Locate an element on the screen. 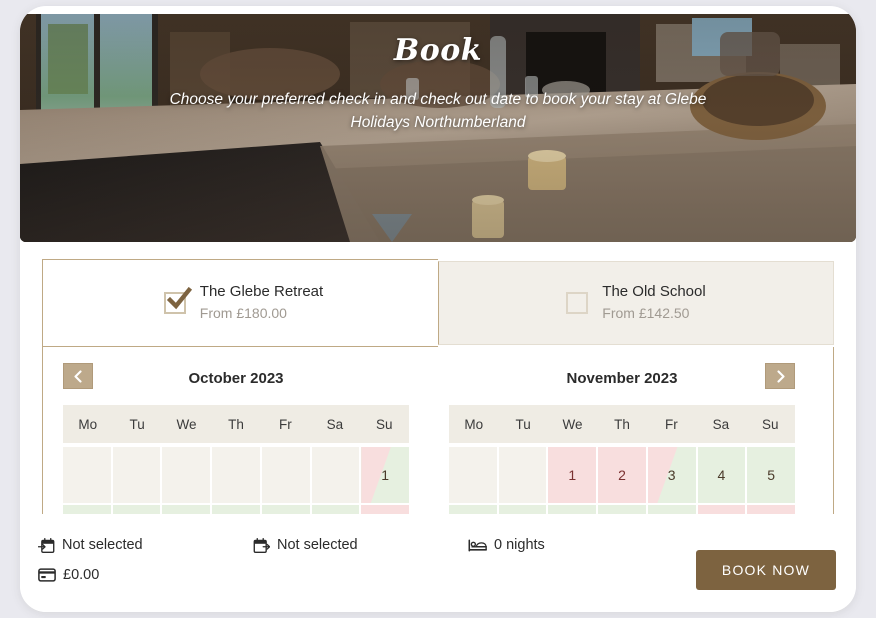 The image size is (876, 618). property-price: From £142.50 is located at coordinates (646, 312).